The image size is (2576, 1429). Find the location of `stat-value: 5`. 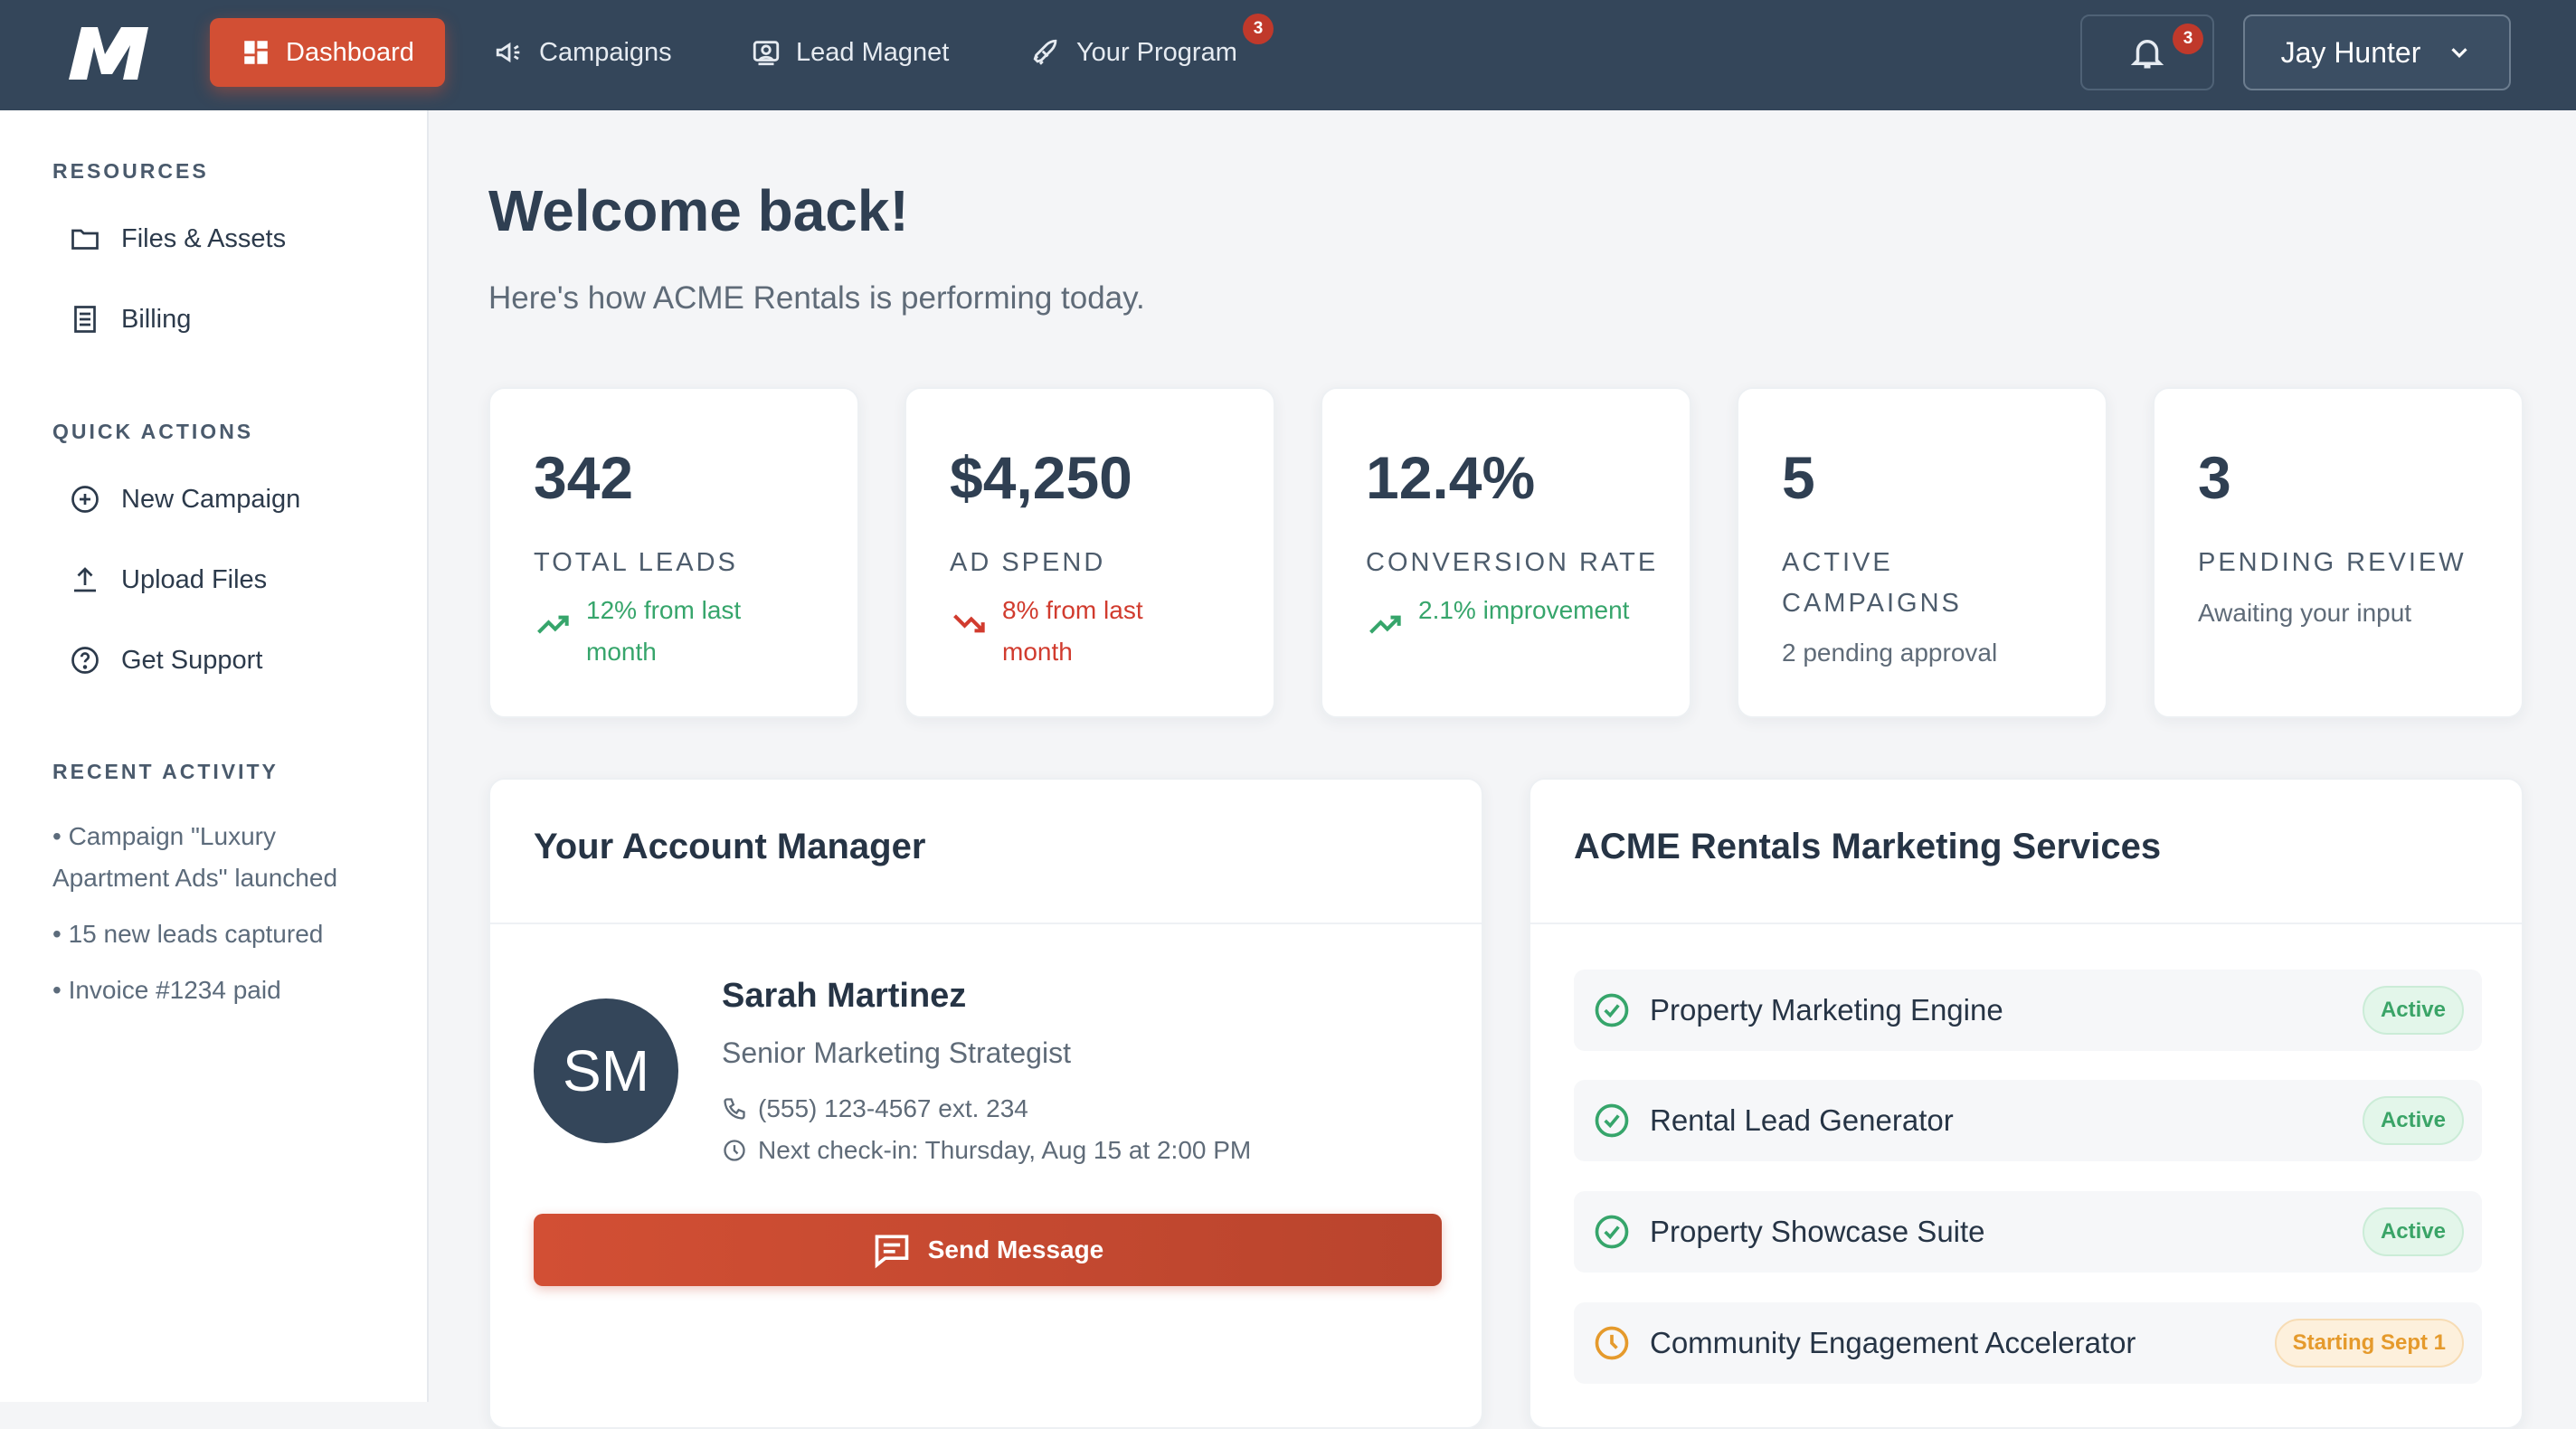

stat-value: 5 is located at coordinates (1798, 477).